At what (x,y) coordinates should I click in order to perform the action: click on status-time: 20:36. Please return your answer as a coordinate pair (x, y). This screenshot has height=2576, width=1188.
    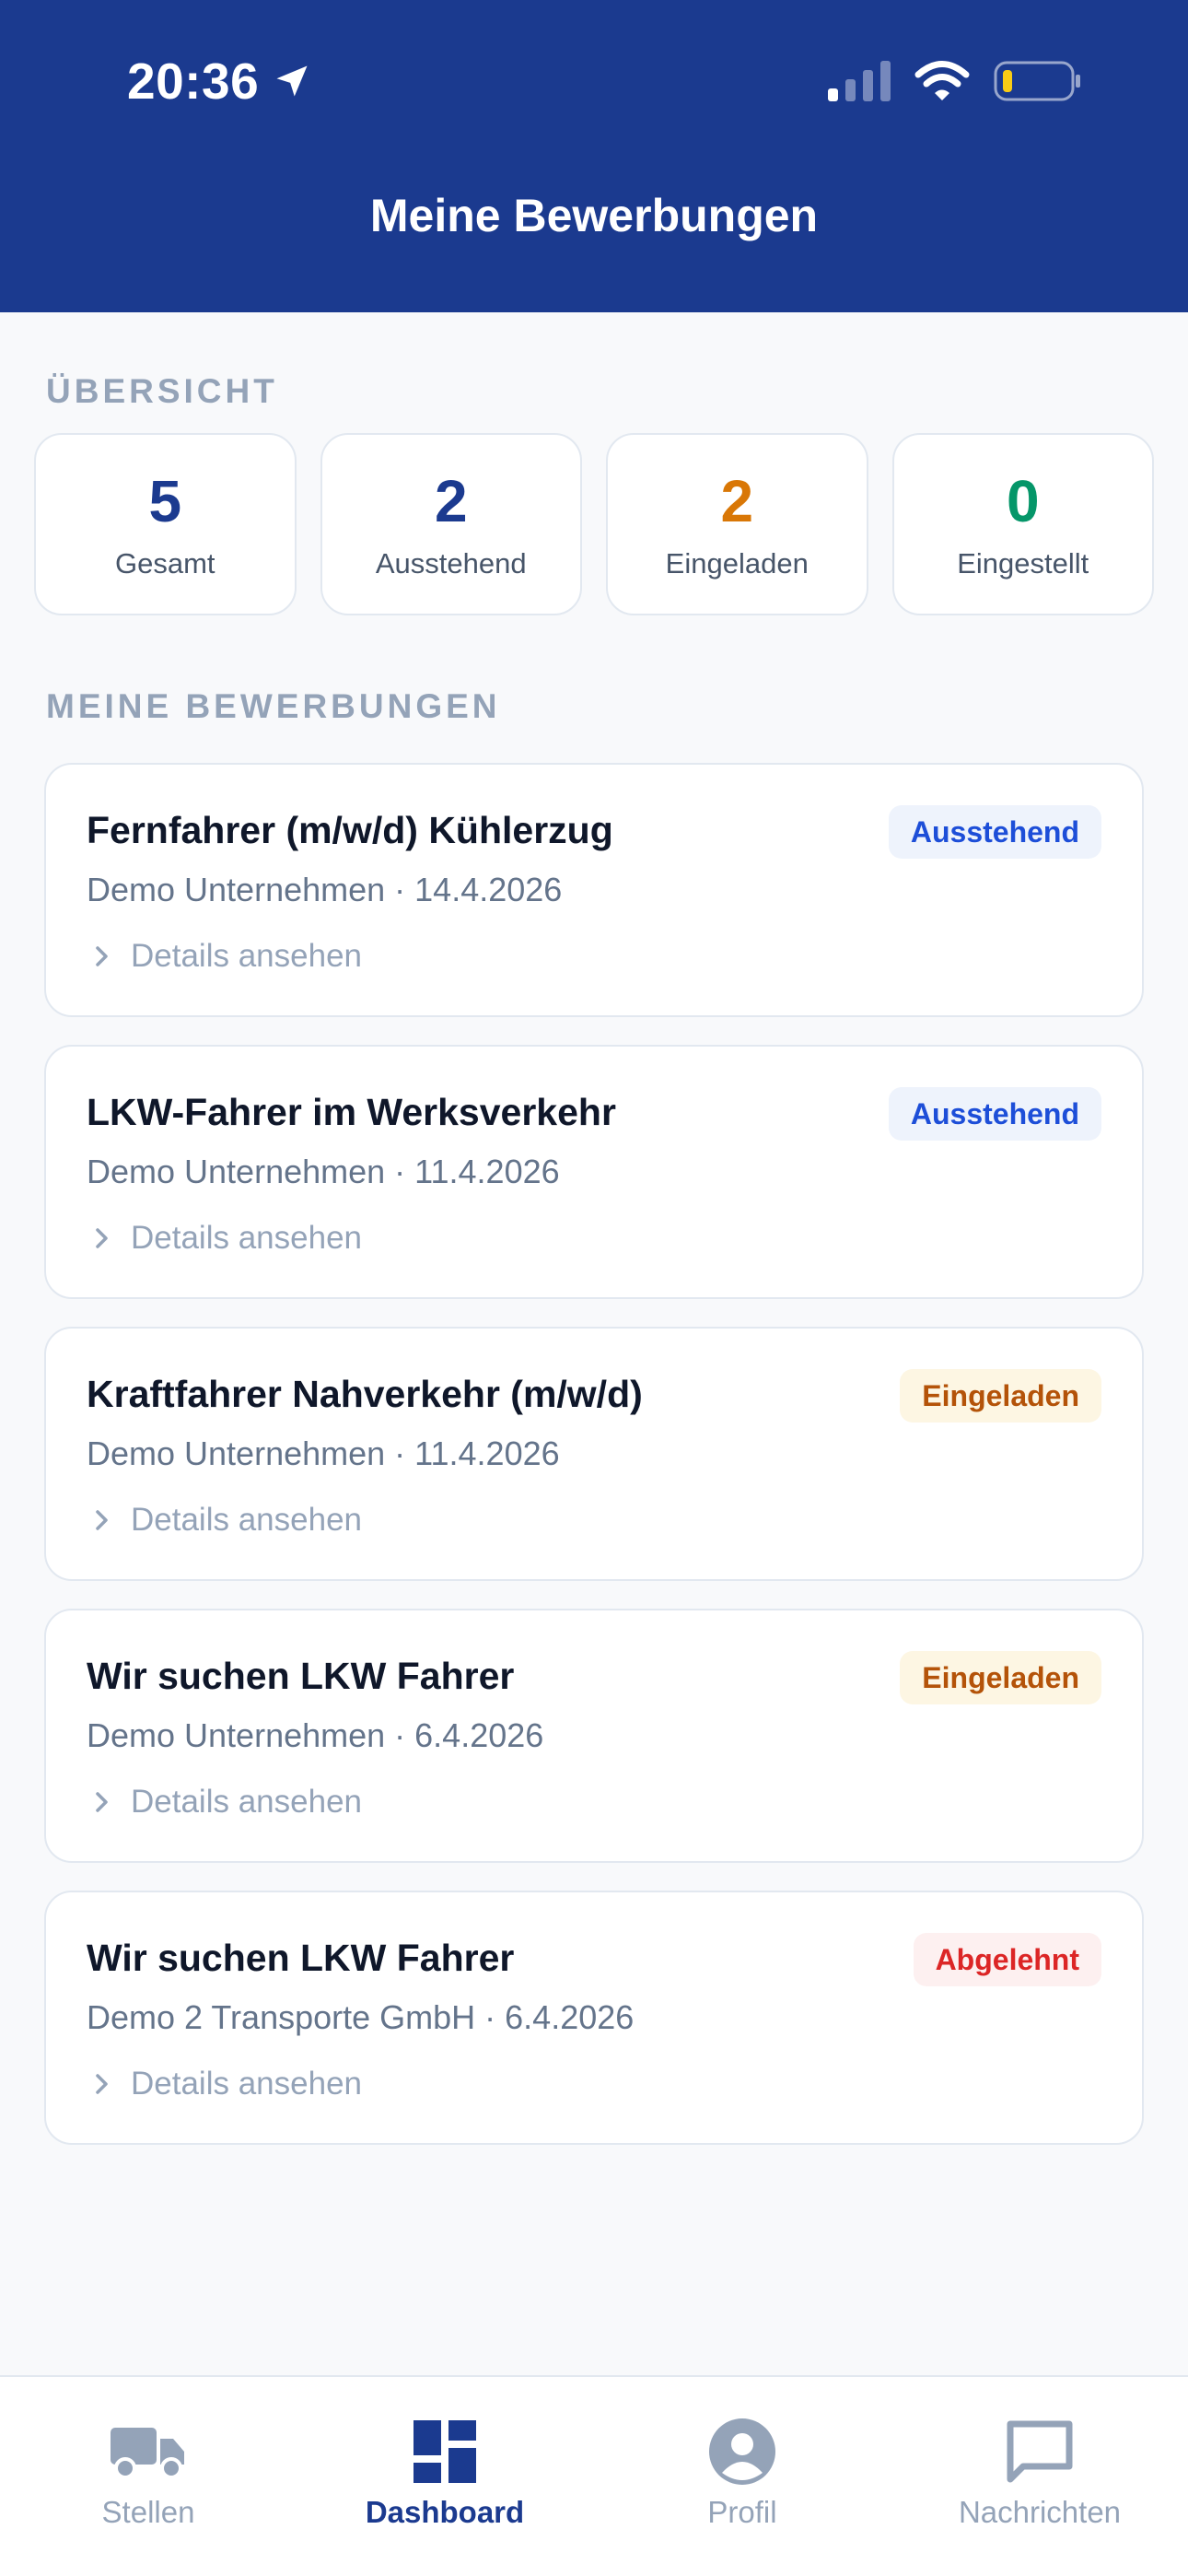
    Looking at the image, I should click on (219, 81).